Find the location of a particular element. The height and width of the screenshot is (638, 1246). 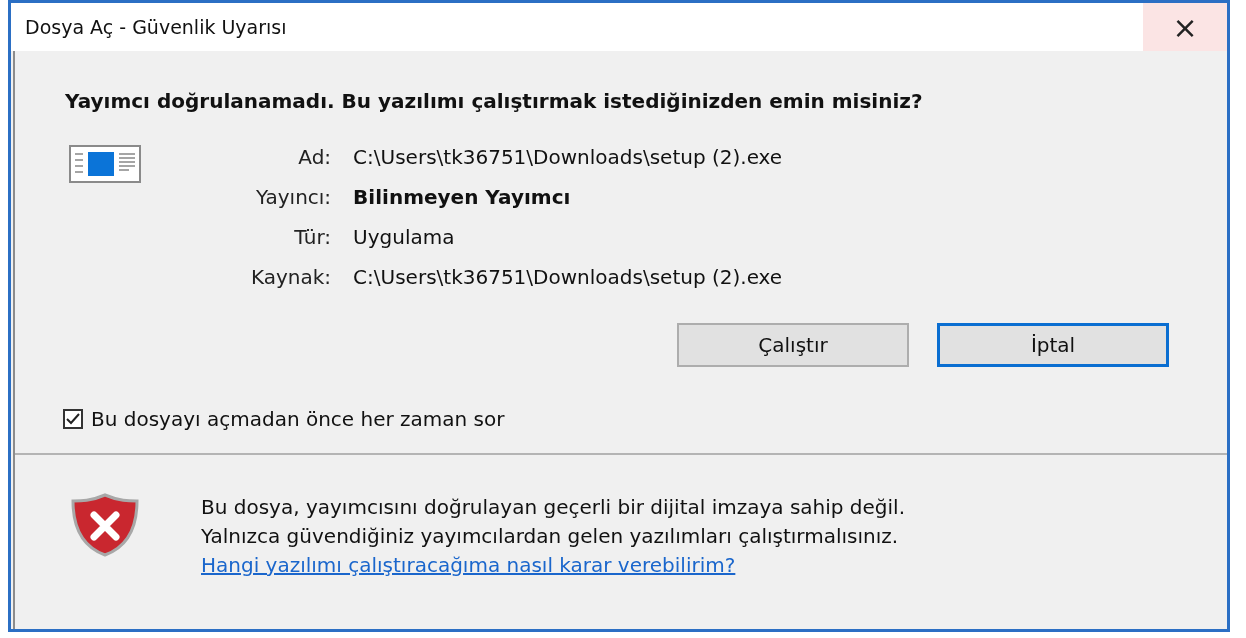

field-label: Kaynak: is located at coordinates (291, 277).